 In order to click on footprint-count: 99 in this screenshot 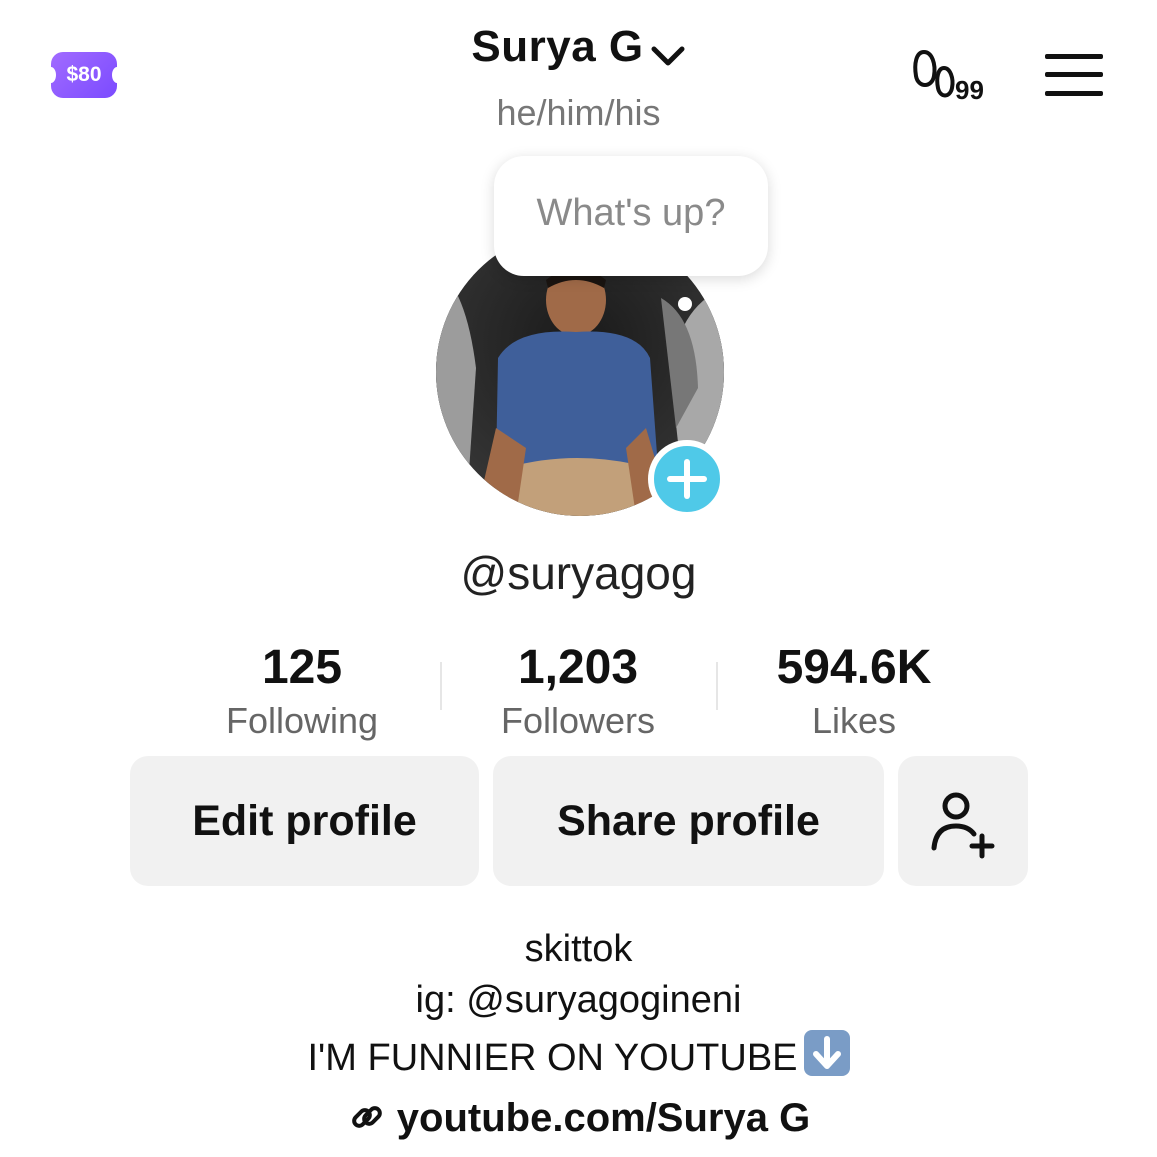, I will do `click(969, 90)`.